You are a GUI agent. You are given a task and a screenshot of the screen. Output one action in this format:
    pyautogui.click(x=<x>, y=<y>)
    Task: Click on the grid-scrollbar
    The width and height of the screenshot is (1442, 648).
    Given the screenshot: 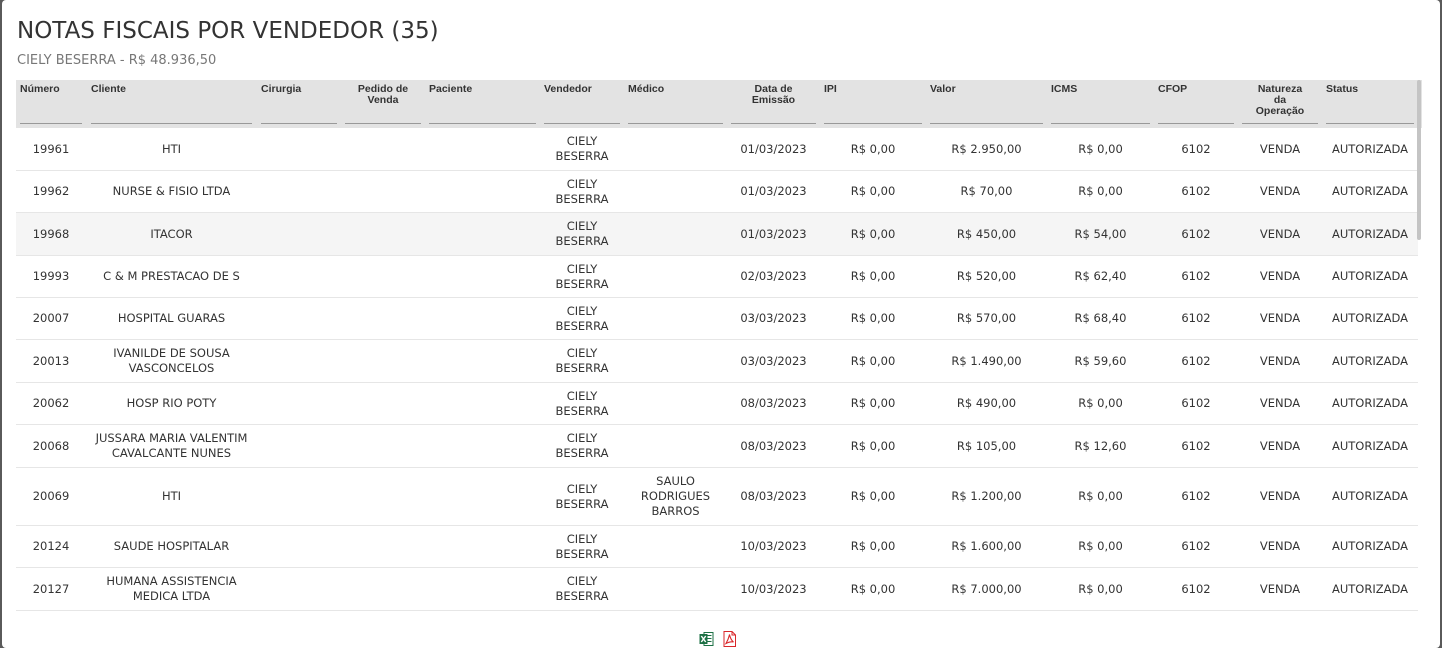 What is the action you would take?
    pyautogui.click(x=1419, y=346)
    